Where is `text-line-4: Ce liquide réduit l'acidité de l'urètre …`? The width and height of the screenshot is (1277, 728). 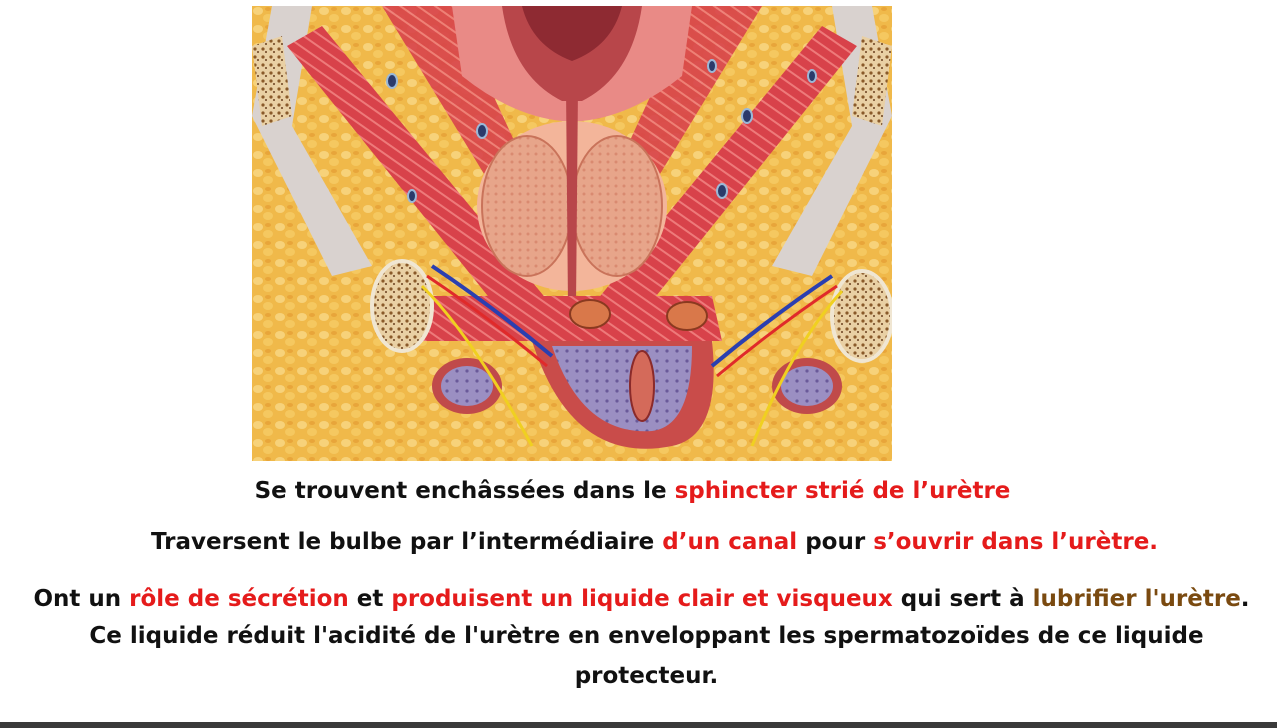
text-line-4: Ce liquide réduit l'acidité de l'urètre … is located at coordinates (646, 636).